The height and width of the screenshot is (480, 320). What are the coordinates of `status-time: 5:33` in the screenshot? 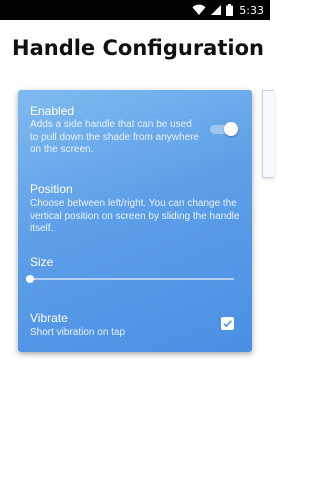 It's located at (251, 10).